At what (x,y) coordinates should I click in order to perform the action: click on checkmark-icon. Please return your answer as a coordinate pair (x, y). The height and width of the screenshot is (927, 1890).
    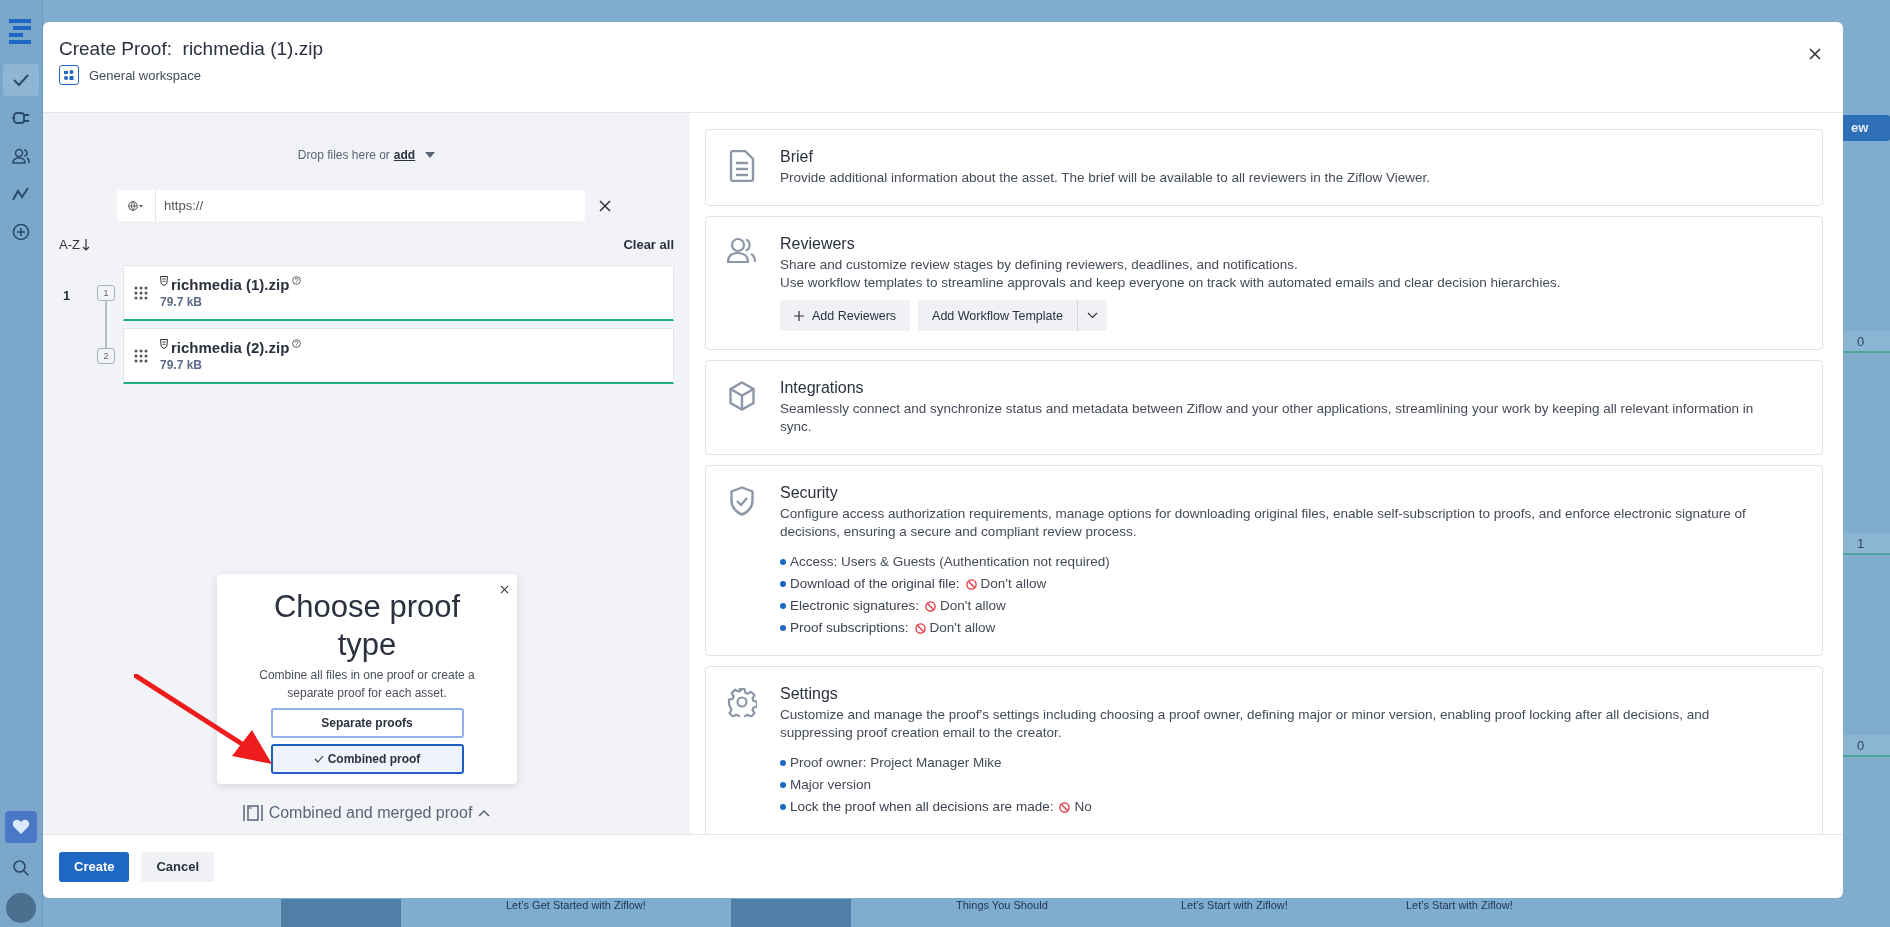
    Looking at the image, I should click on (318, 759).